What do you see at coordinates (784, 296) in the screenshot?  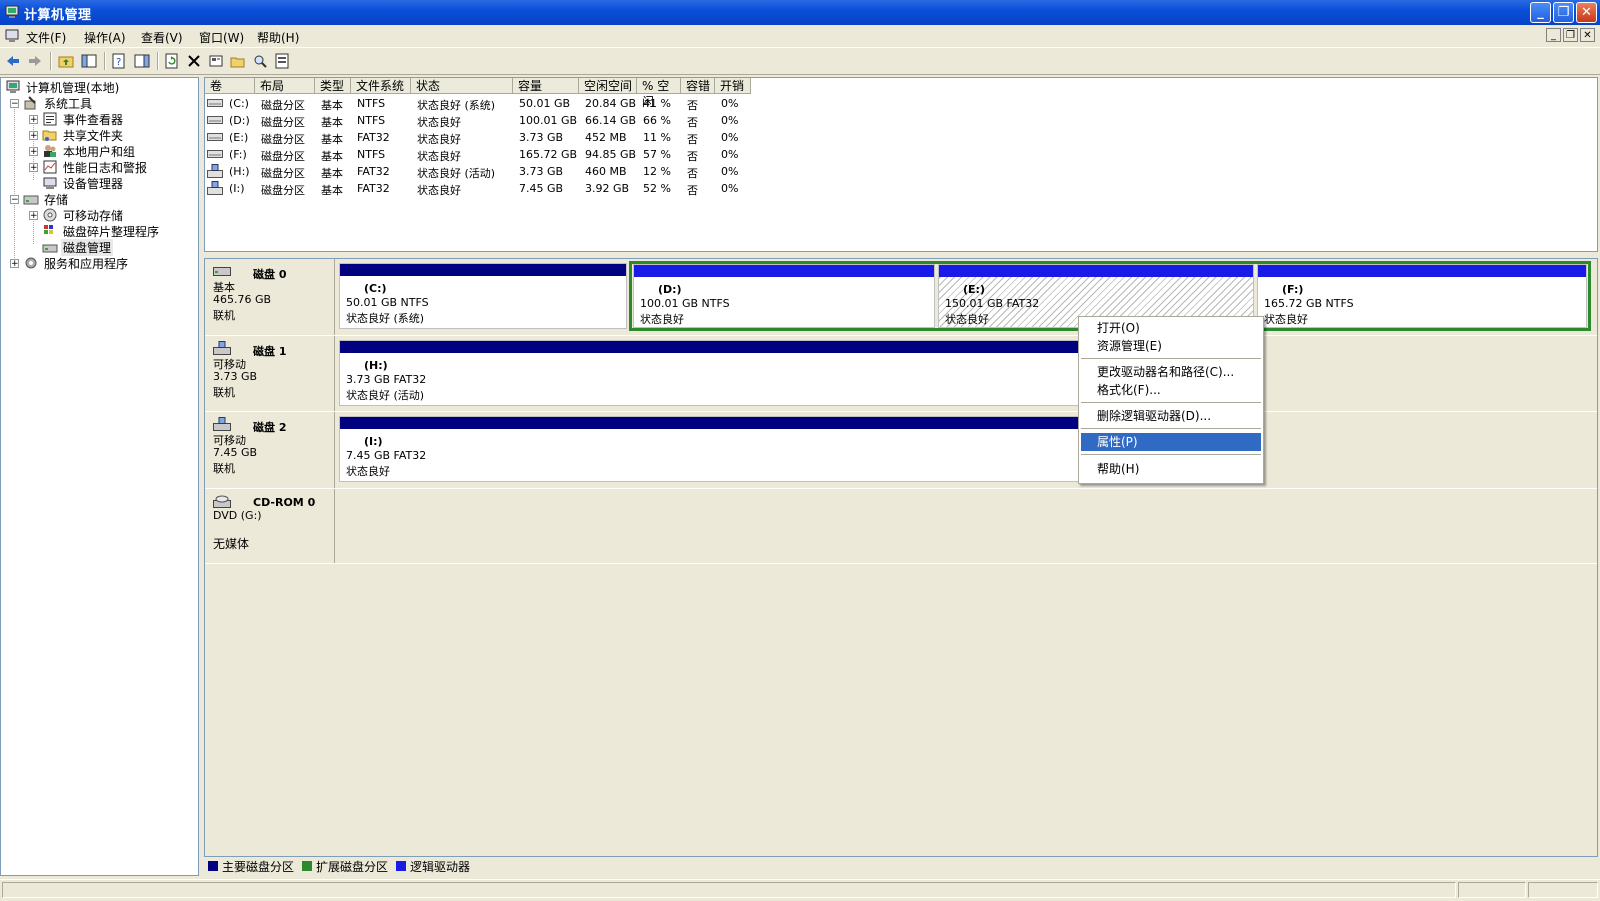 I see `partition-d: (D:) 100.01 GB NTFS 状态良好` at bounding box center [784, 296].